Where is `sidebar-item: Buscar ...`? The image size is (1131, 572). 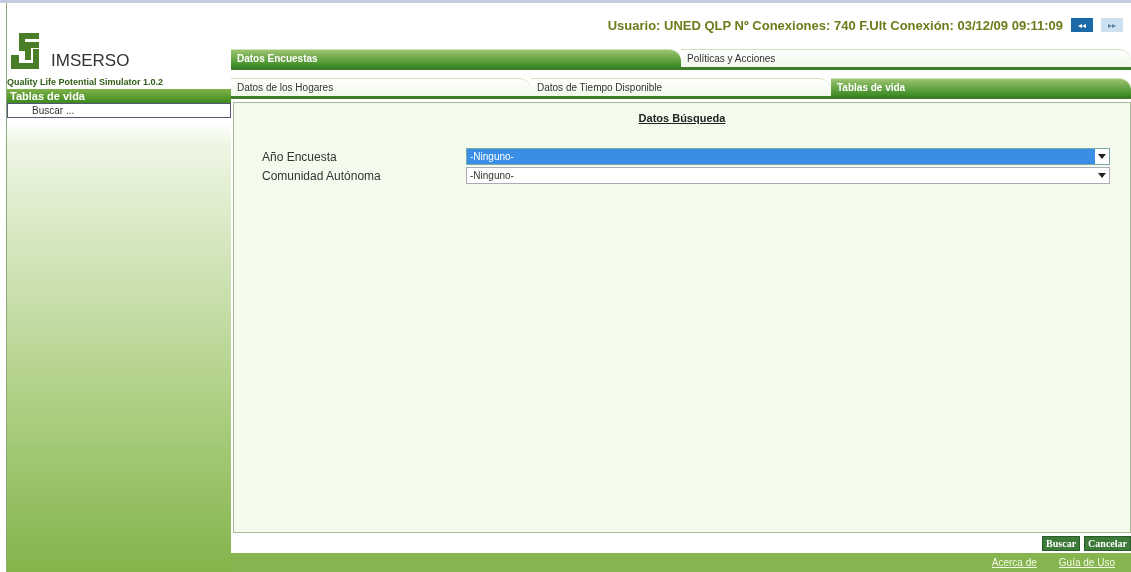
sidebar-item: Buscar ... is located at coordinates (119, 110).